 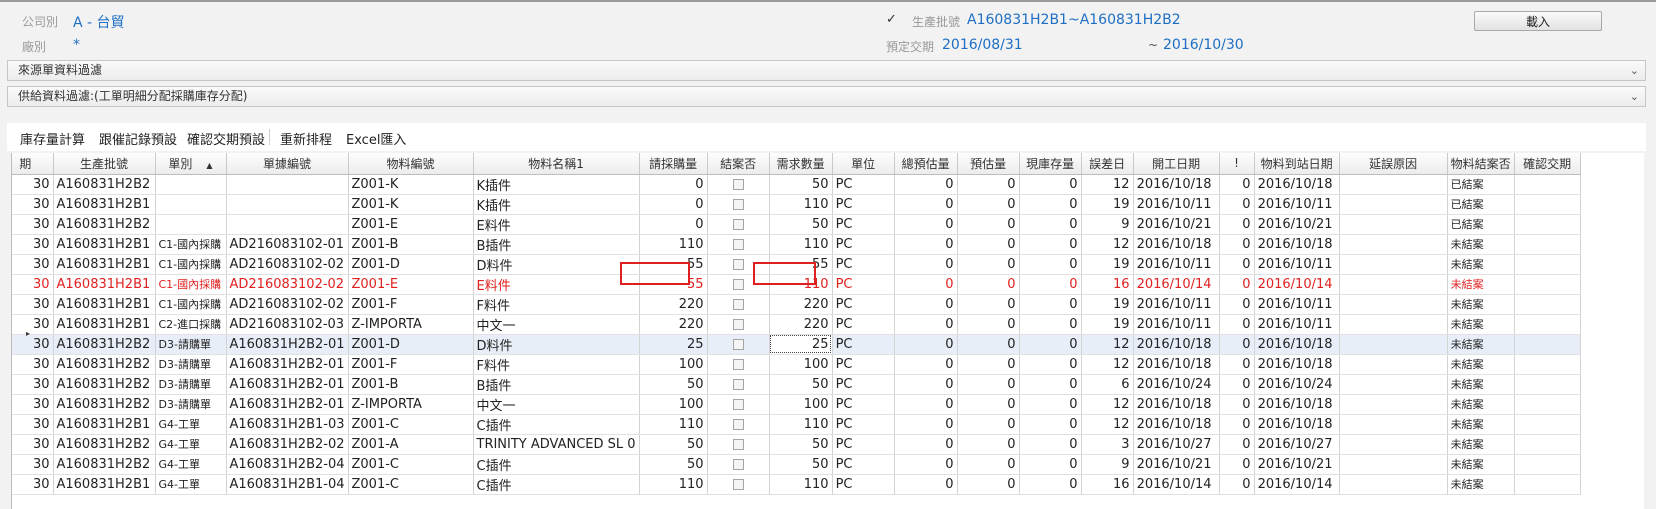 I want to click on cell-diff: 9, so click(x=1107, y=464).